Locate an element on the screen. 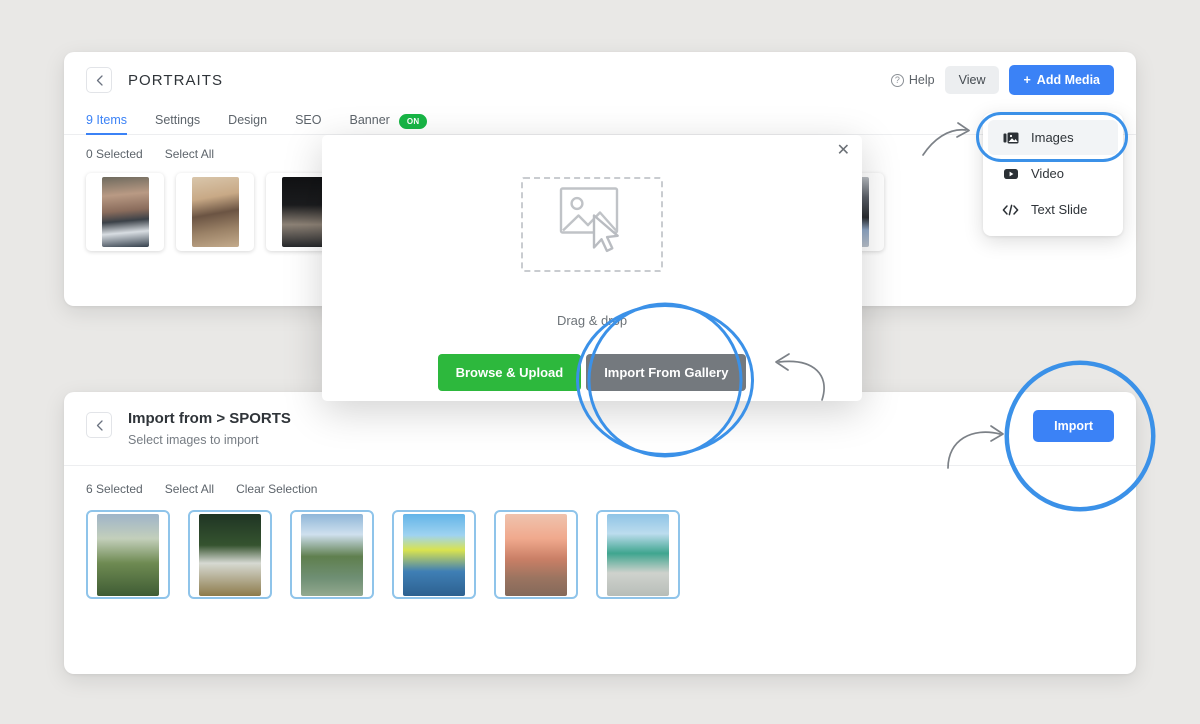 The height and width of the screenshot is (724, 1200). gallery-header-actions: ? Help View + Add Media is located at coordinates (1002, 80).